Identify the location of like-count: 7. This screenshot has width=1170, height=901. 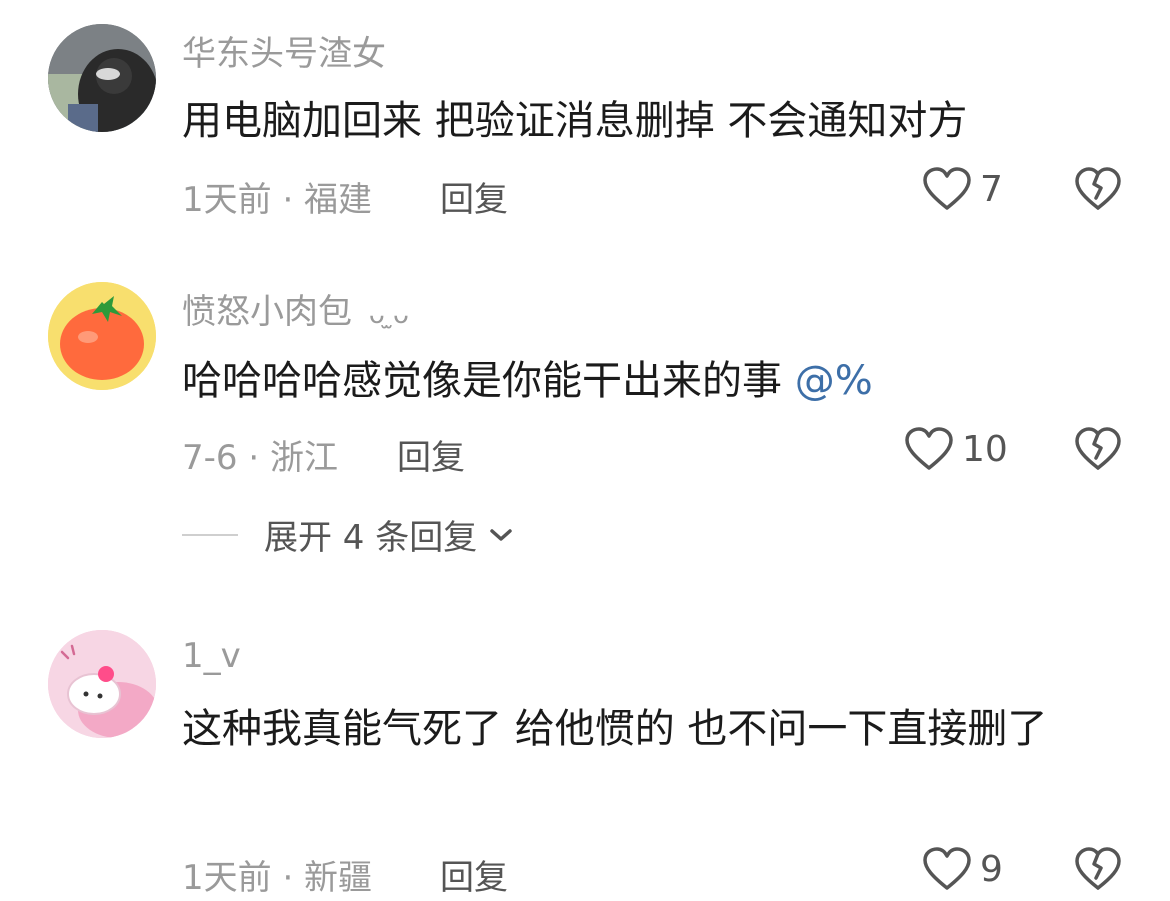
(991, 189).